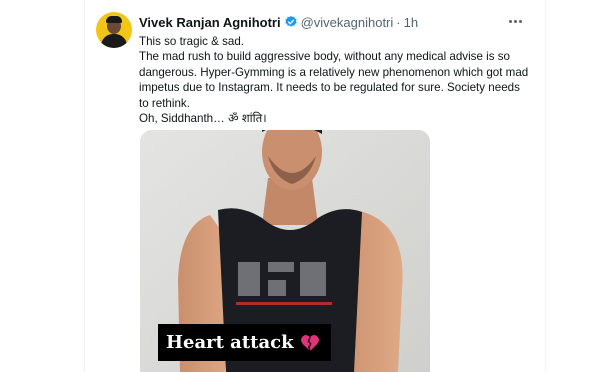  I want to click on media-caption: Heart attack, so click(244, 342).